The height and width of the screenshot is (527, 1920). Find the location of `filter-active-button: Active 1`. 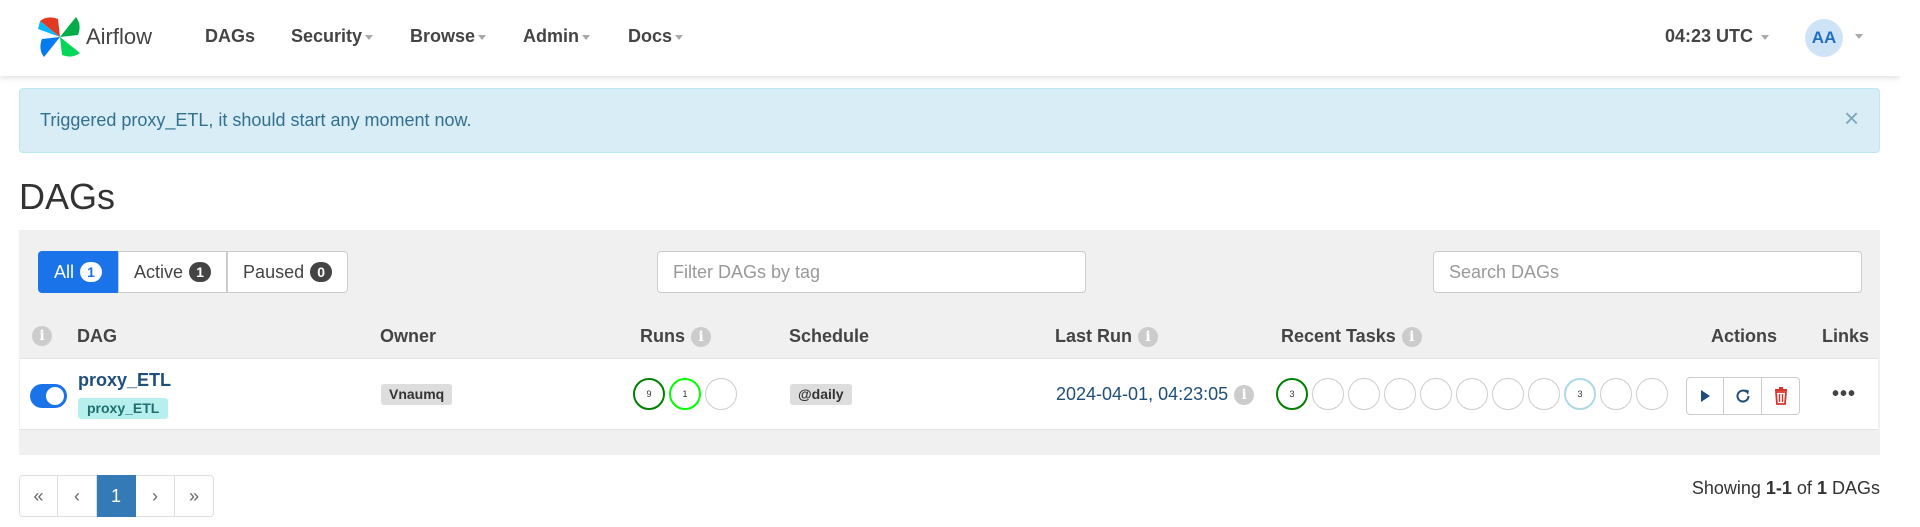

filter-active-button: Active 1 is located at coordinates (173, 272).